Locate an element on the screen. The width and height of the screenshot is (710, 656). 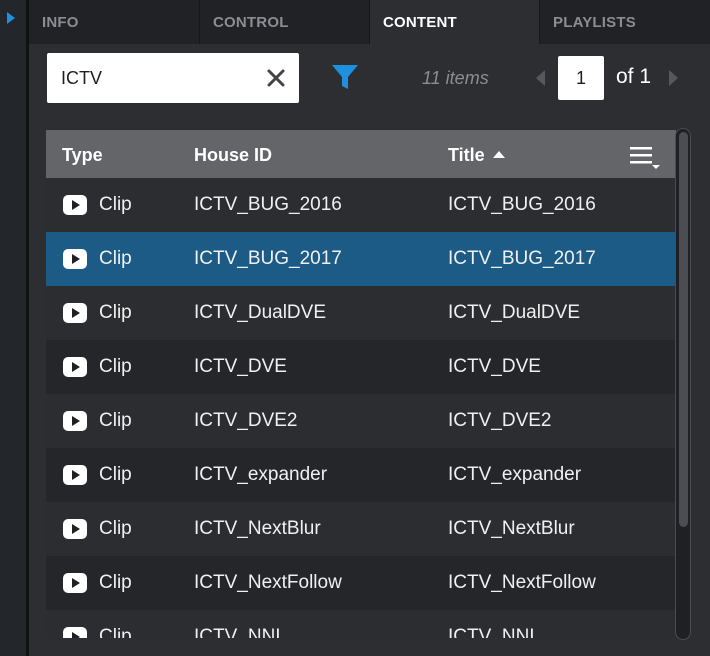
column-header-house-id: House ID is located at coordinates (233, 154).